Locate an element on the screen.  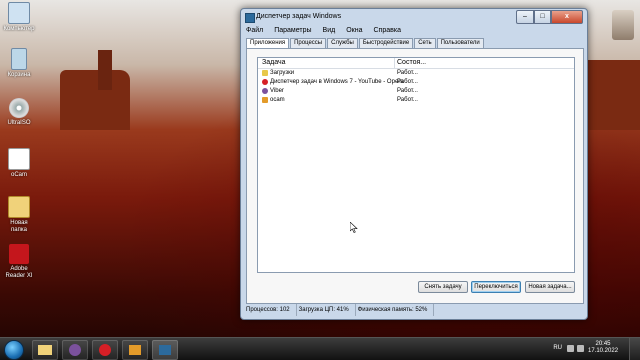
window-titlebar: Диспетчер задач Windows – □ x is located at coordinates (414, 17).